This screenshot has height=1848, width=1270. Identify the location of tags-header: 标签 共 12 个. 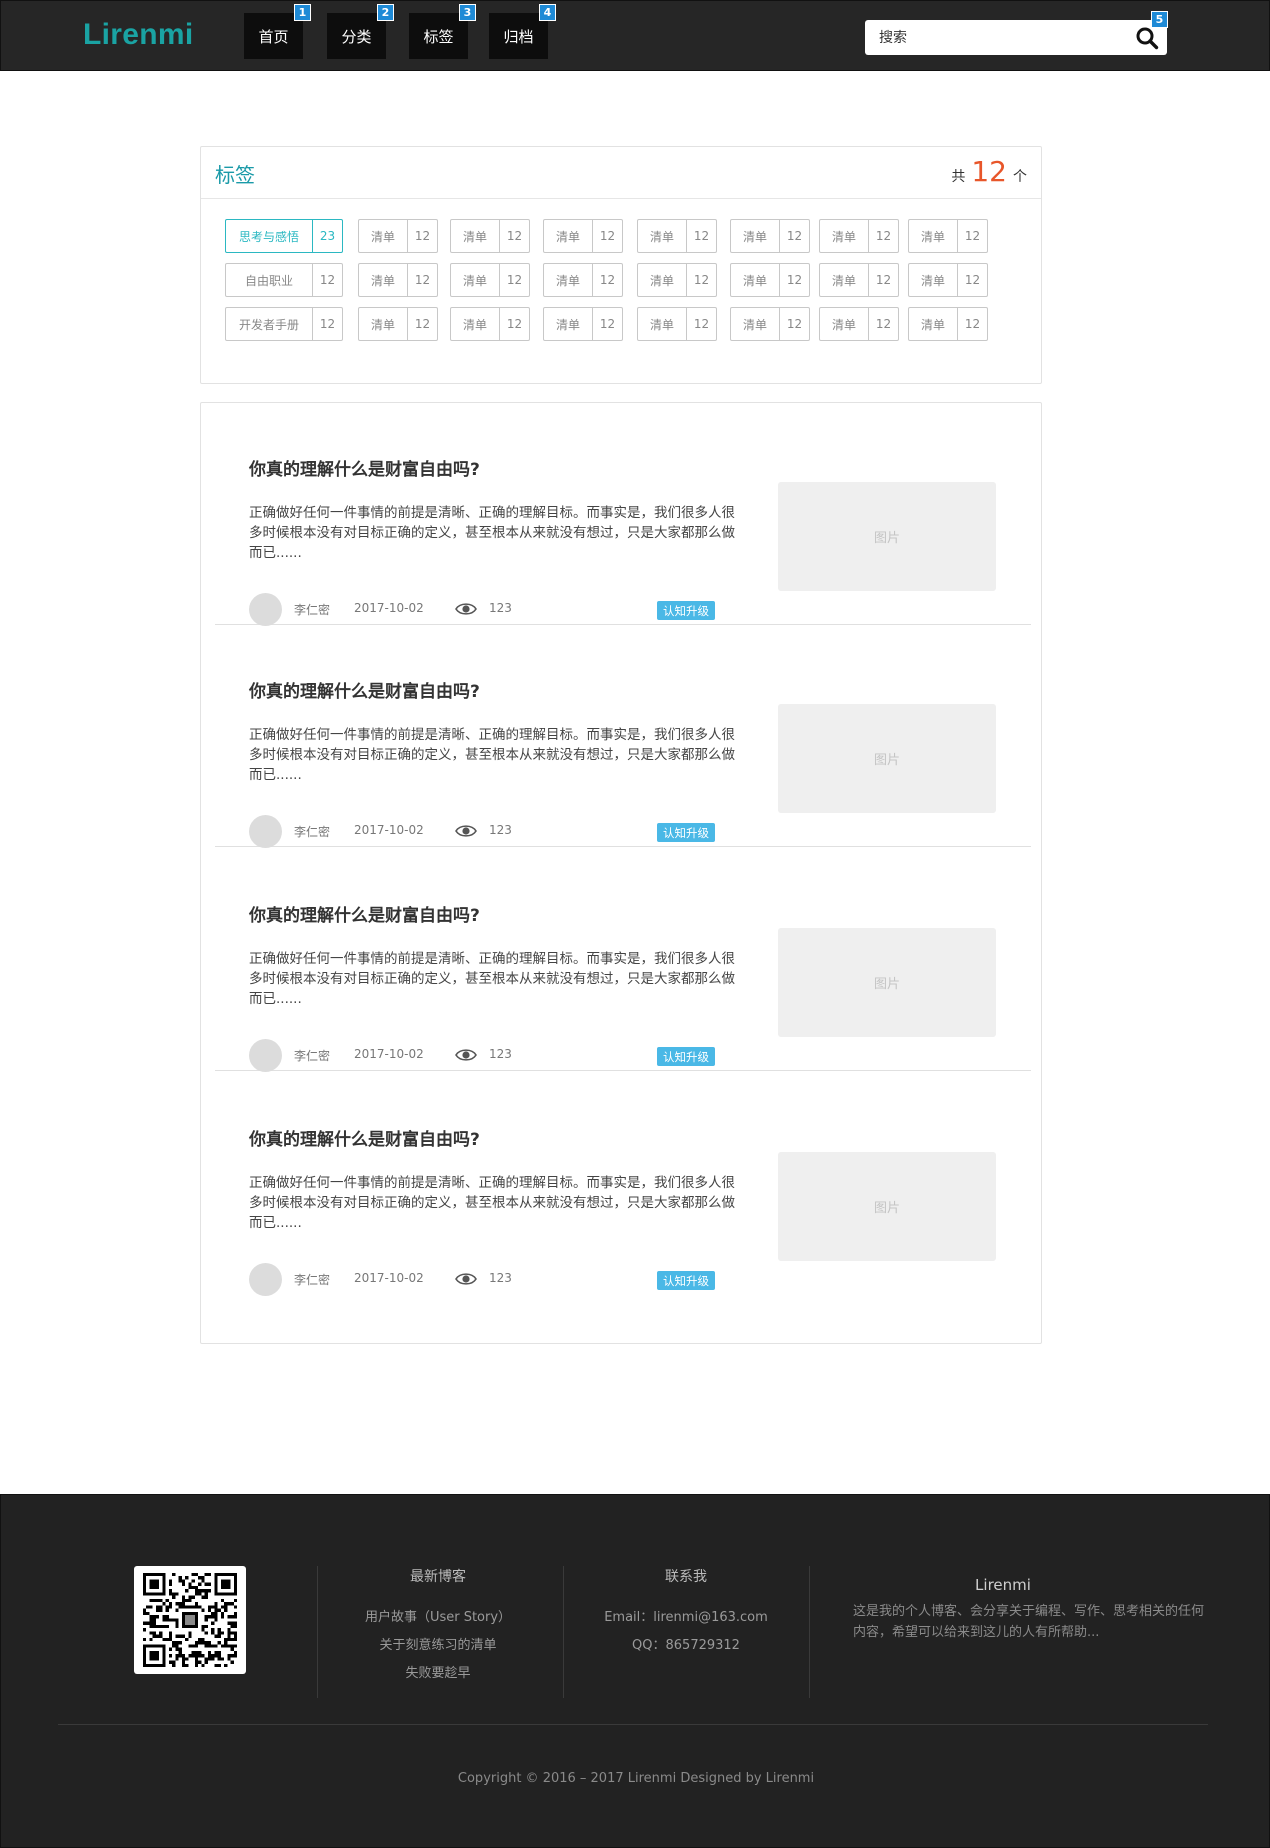
(621, 173).